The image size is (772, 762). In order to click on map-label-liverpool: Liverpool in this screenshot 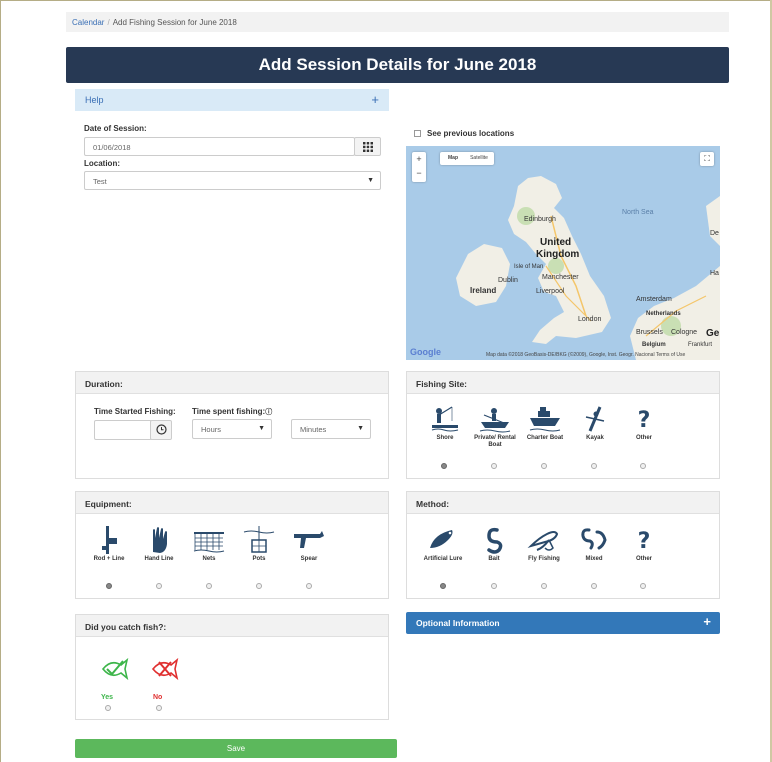, I will do `click(550, 291)`.